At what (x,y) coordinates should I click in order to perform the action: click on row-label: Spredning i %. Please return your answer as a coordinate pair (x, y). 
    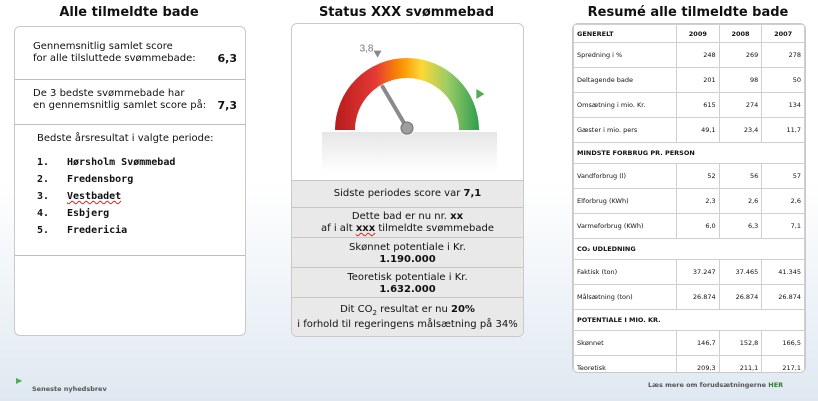
    Looking at the image, I should click on (625, 55).